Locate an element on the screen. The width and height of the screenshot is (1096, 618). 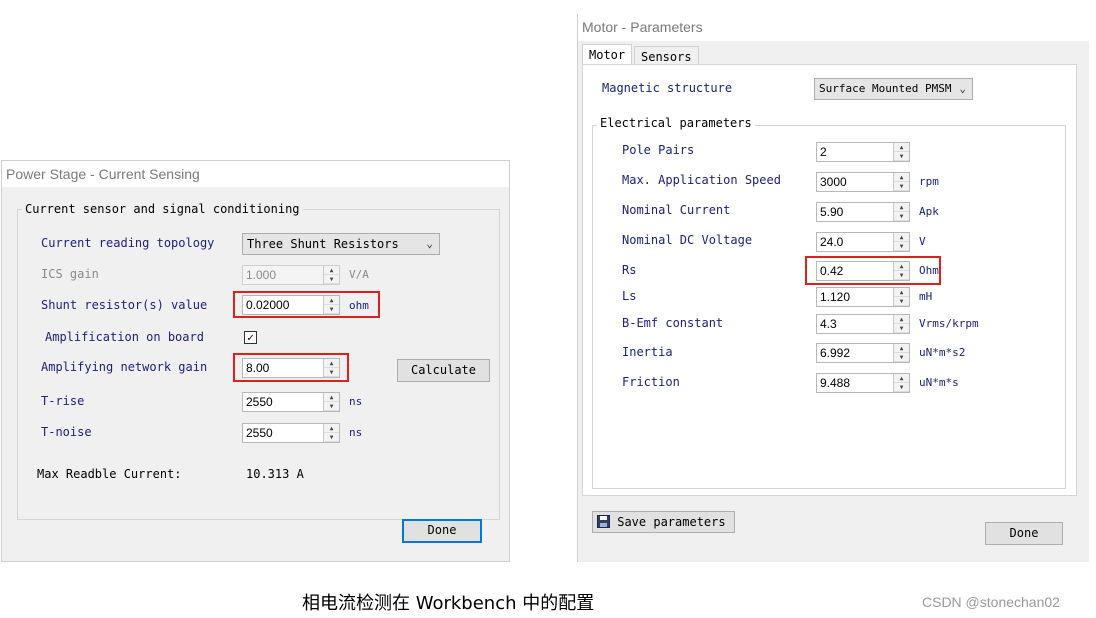
param-field: 3000 ▲ ▼ is located at coordinates (863, 182).